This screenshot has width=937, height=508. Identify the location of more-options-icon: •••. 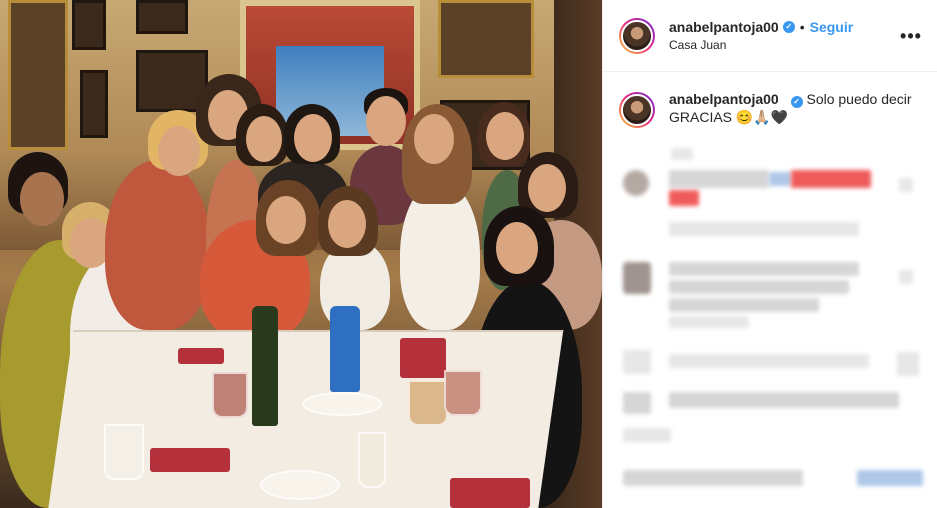
(911, 36).